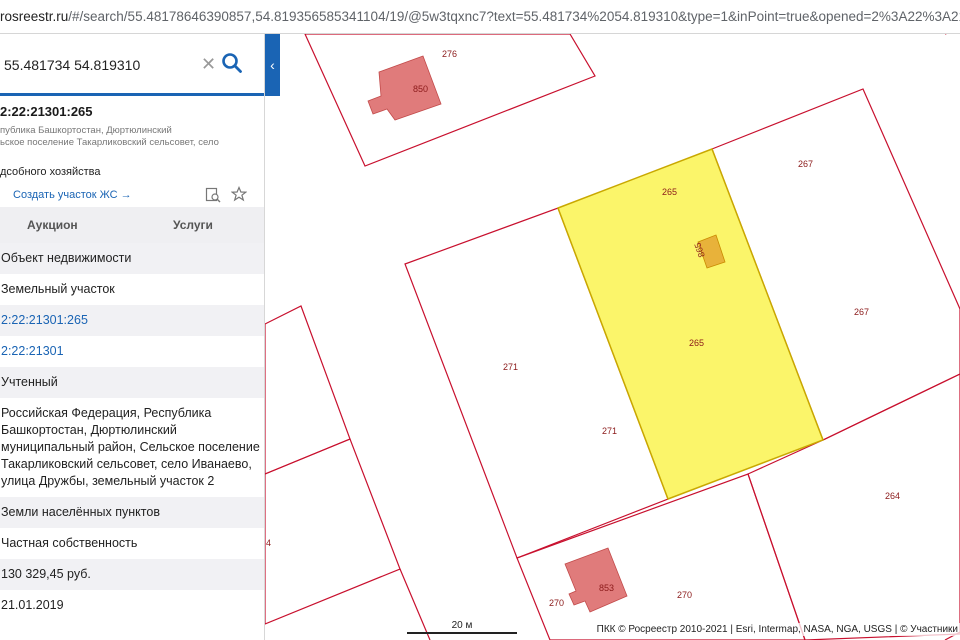 Image resolution: width=960 pixels, height=640 pixels. What do you see at coordinates (132, 258) in the screenshot?
I see `attribute-row: Объект недвижимости` at bounding box center [132, 258].